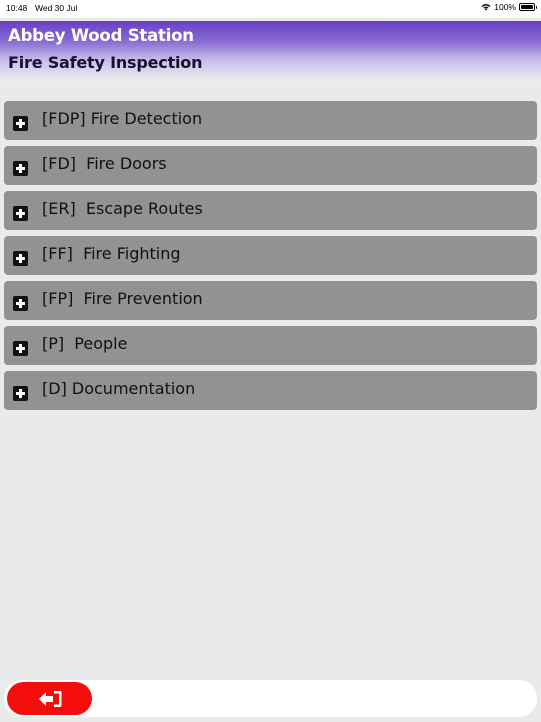 The image size is (541, 722). Describe the element at coordinates (528, 7) in the screenshot. I see `battery-icon` at that location.